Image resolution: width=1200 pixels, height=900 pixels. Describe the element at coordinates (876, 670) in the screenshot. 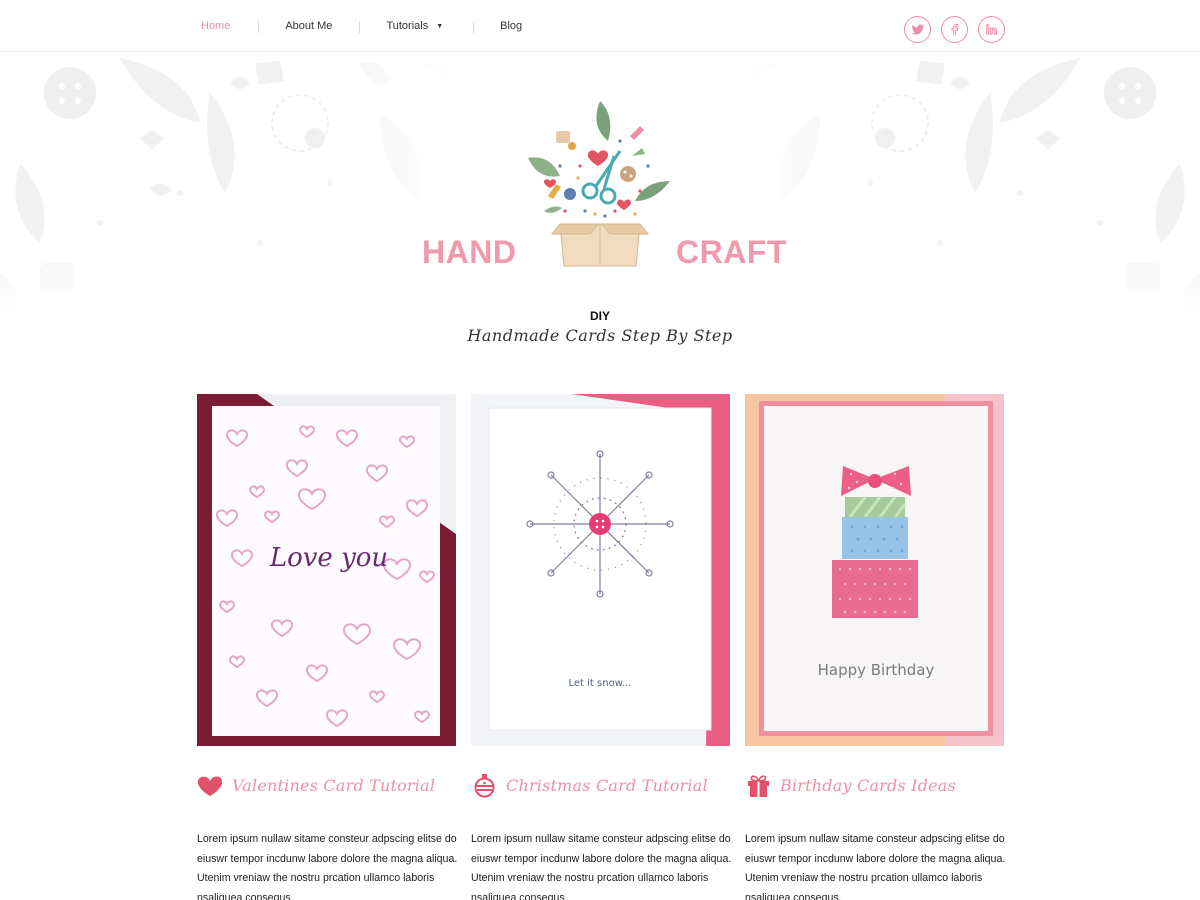

I see `card-image-caption: Happy Birthday` at that location.